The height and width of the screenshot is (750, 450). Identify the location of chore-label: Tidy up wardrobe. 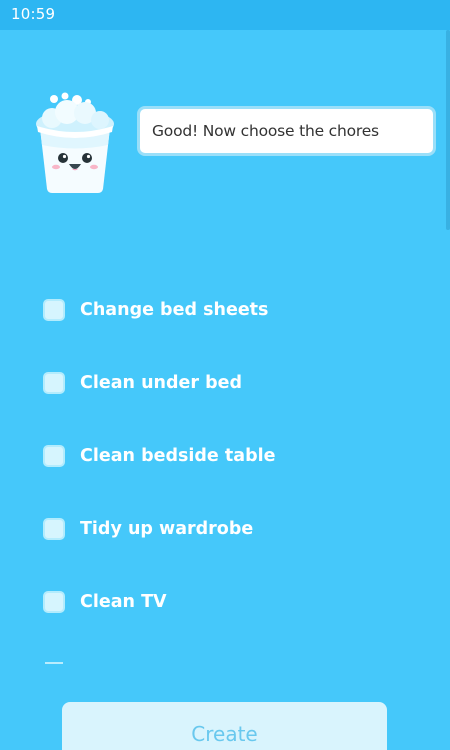
(167, 529).